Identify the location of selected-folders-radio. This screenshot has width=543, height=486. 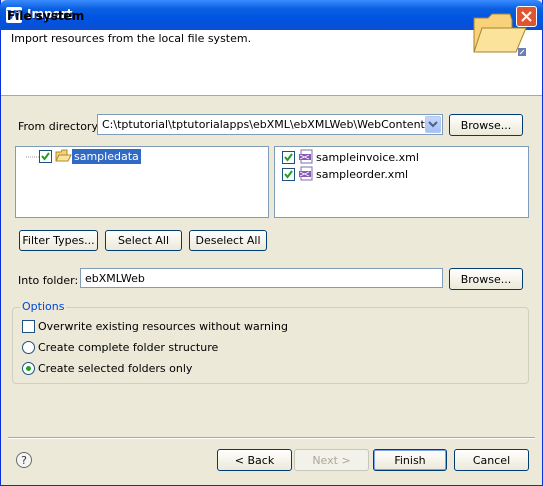
(28, 368).